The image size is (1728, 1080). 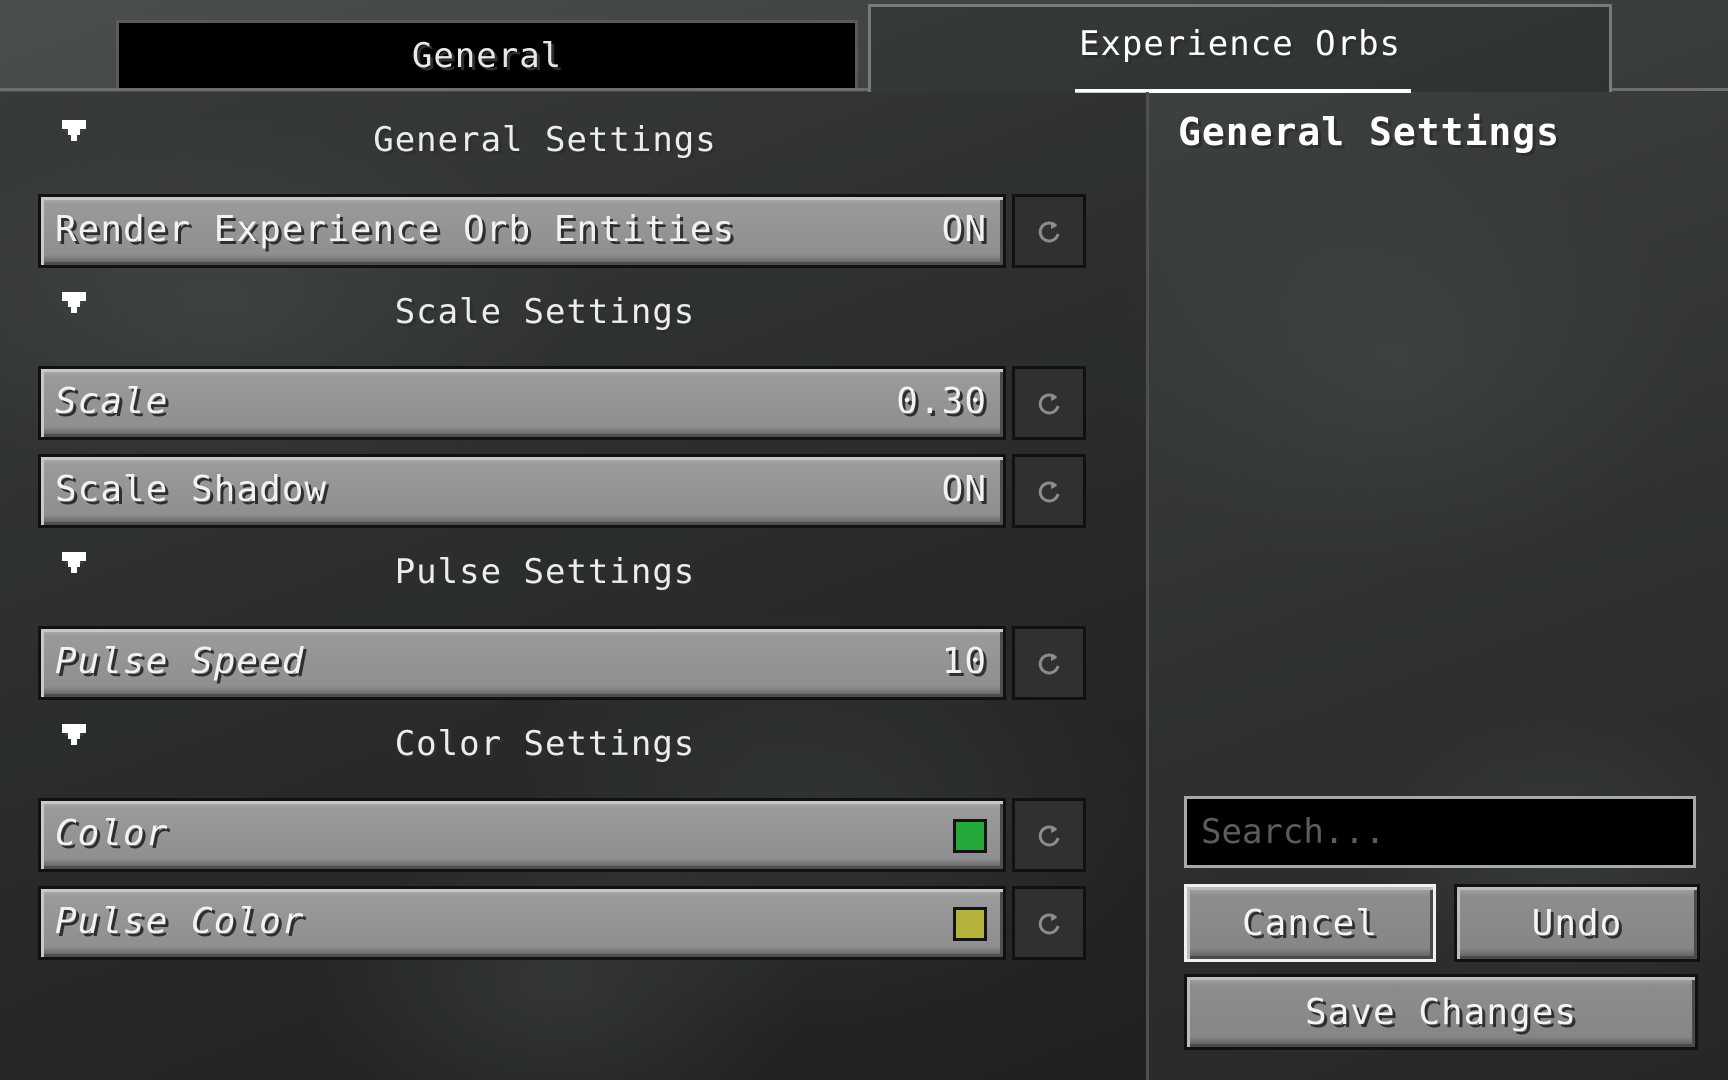 I want to click on cancel-button-label: Cancel, so click(x=1310, y=923).